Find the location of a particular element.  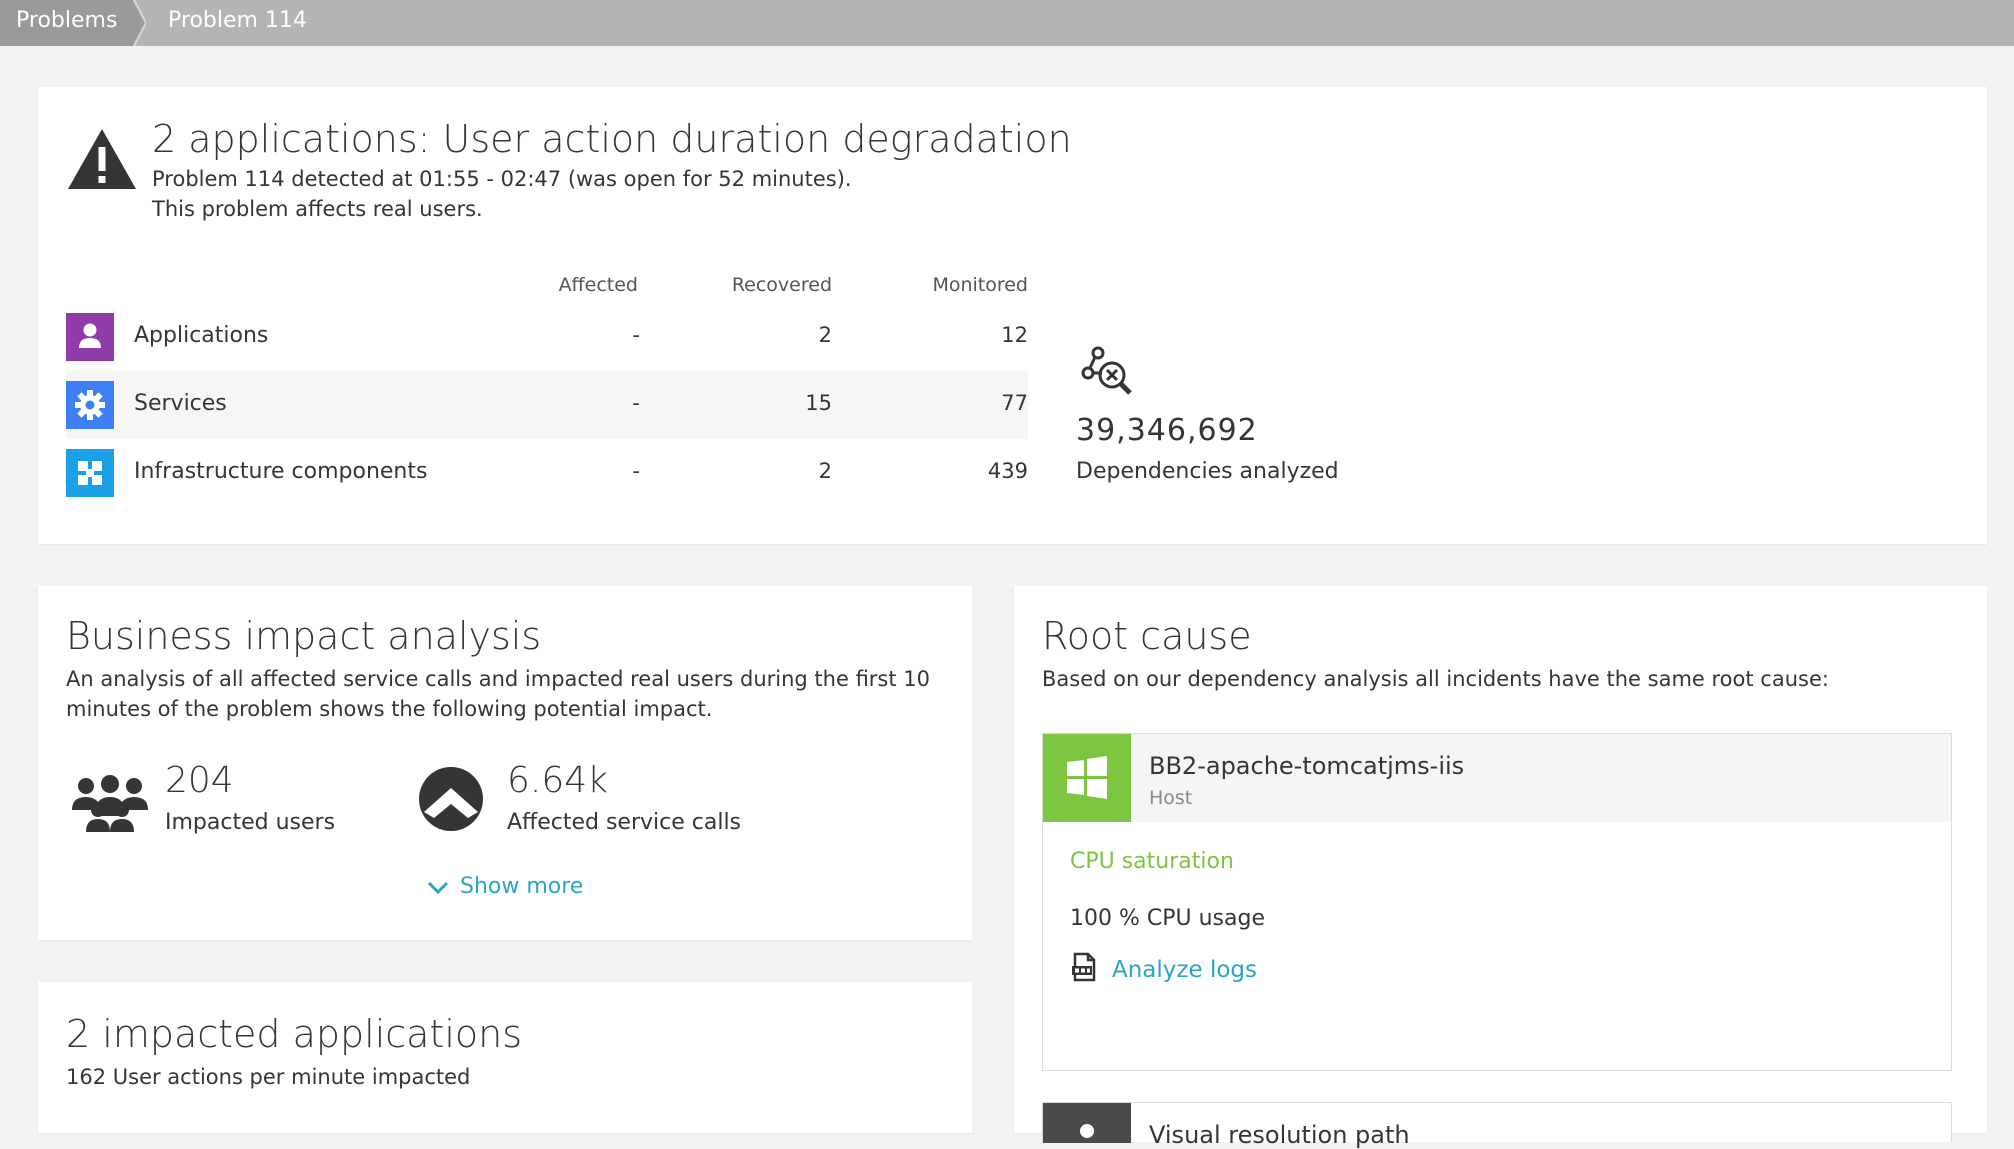

services-monitored: 77 is located at coordinates (1014, 403).